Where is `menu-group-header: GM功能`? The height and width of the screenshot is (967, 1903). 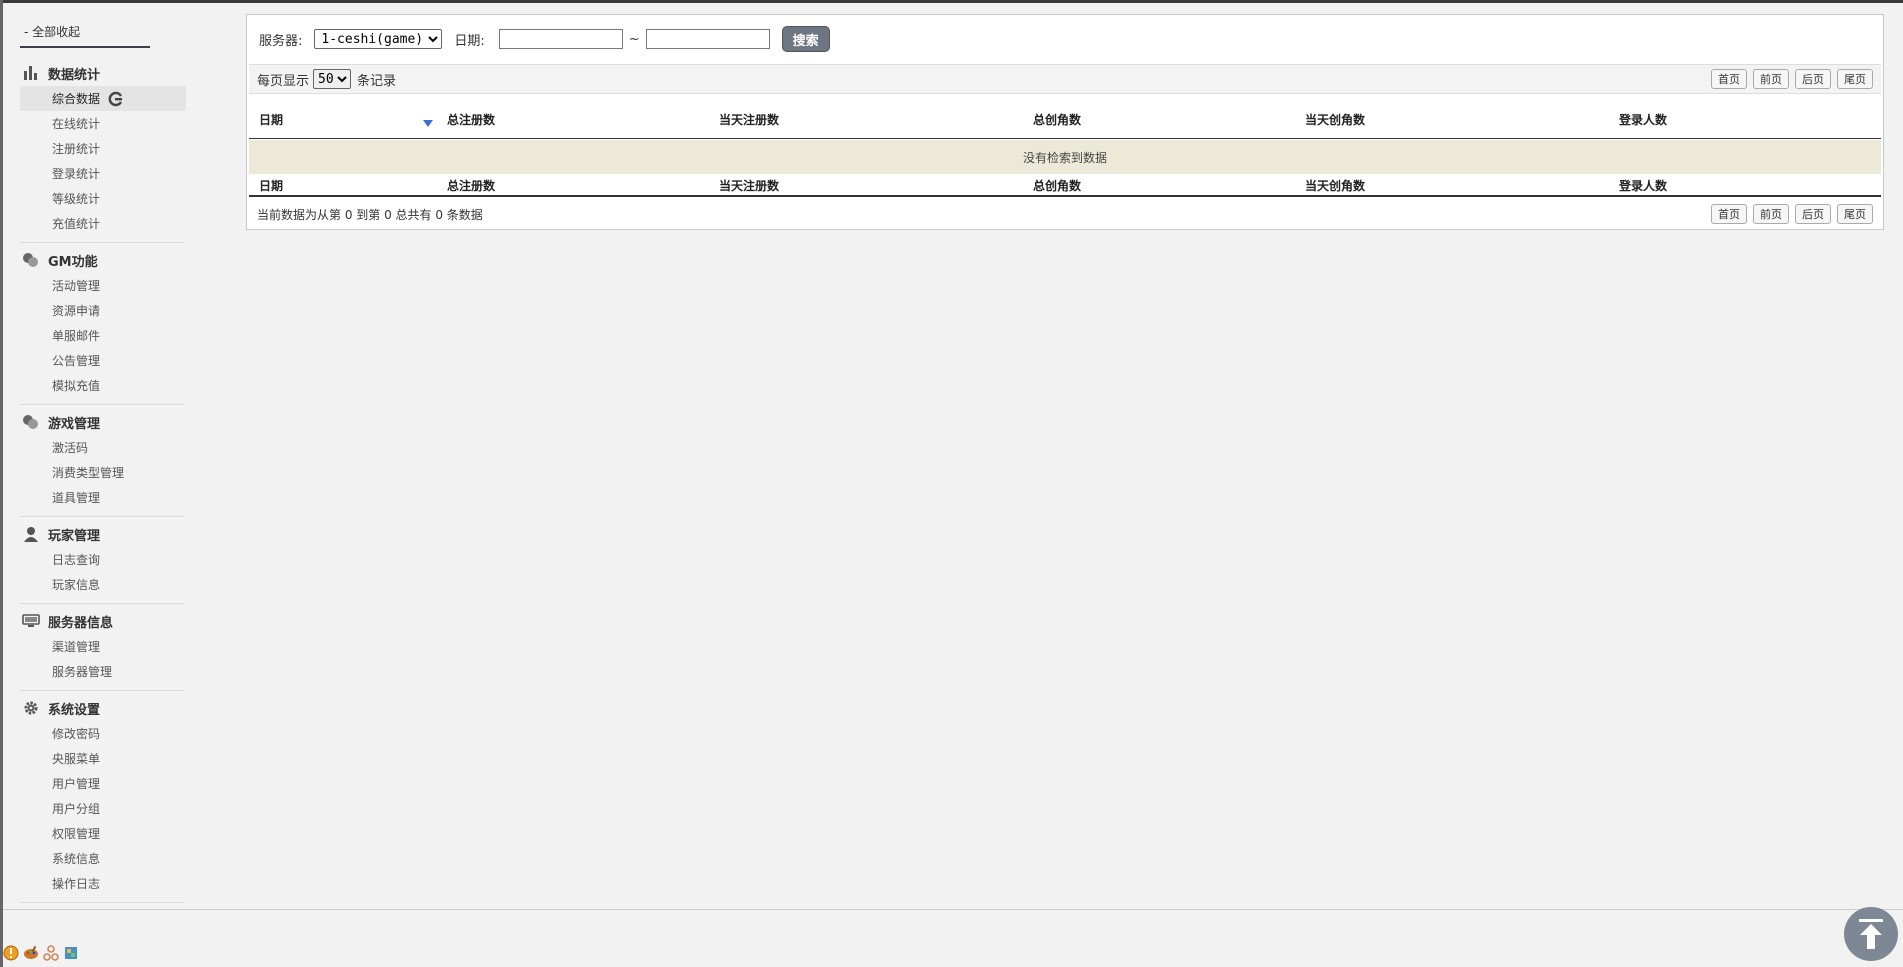
menu-group-header: GM功能 is located at coordinates (102, 260).